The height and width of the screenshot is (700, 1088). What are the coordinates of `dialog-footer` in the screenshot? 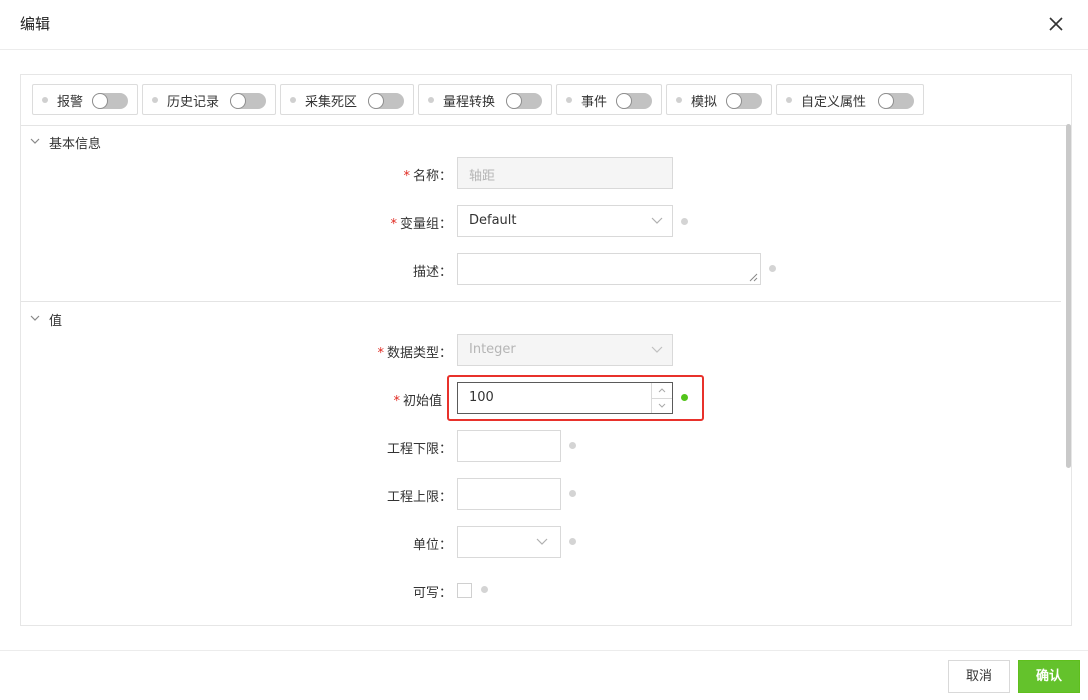 It's located at (544, 675).